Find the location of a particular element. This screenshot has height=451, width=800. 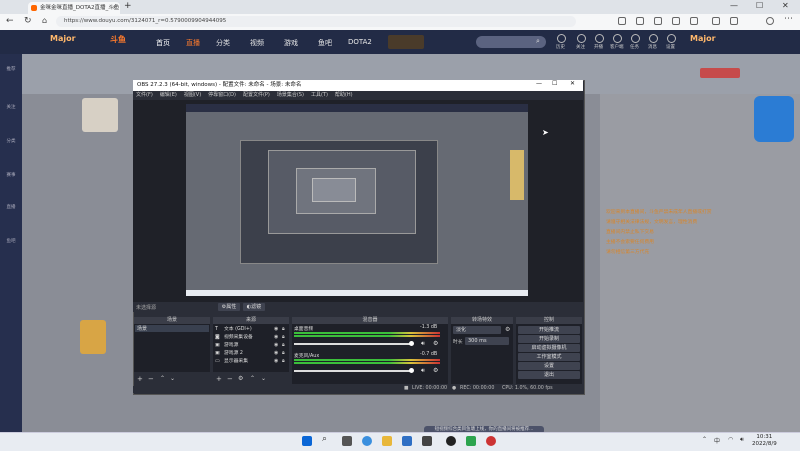

refresh-icon: ↻ is located at coordinates (28, 21).